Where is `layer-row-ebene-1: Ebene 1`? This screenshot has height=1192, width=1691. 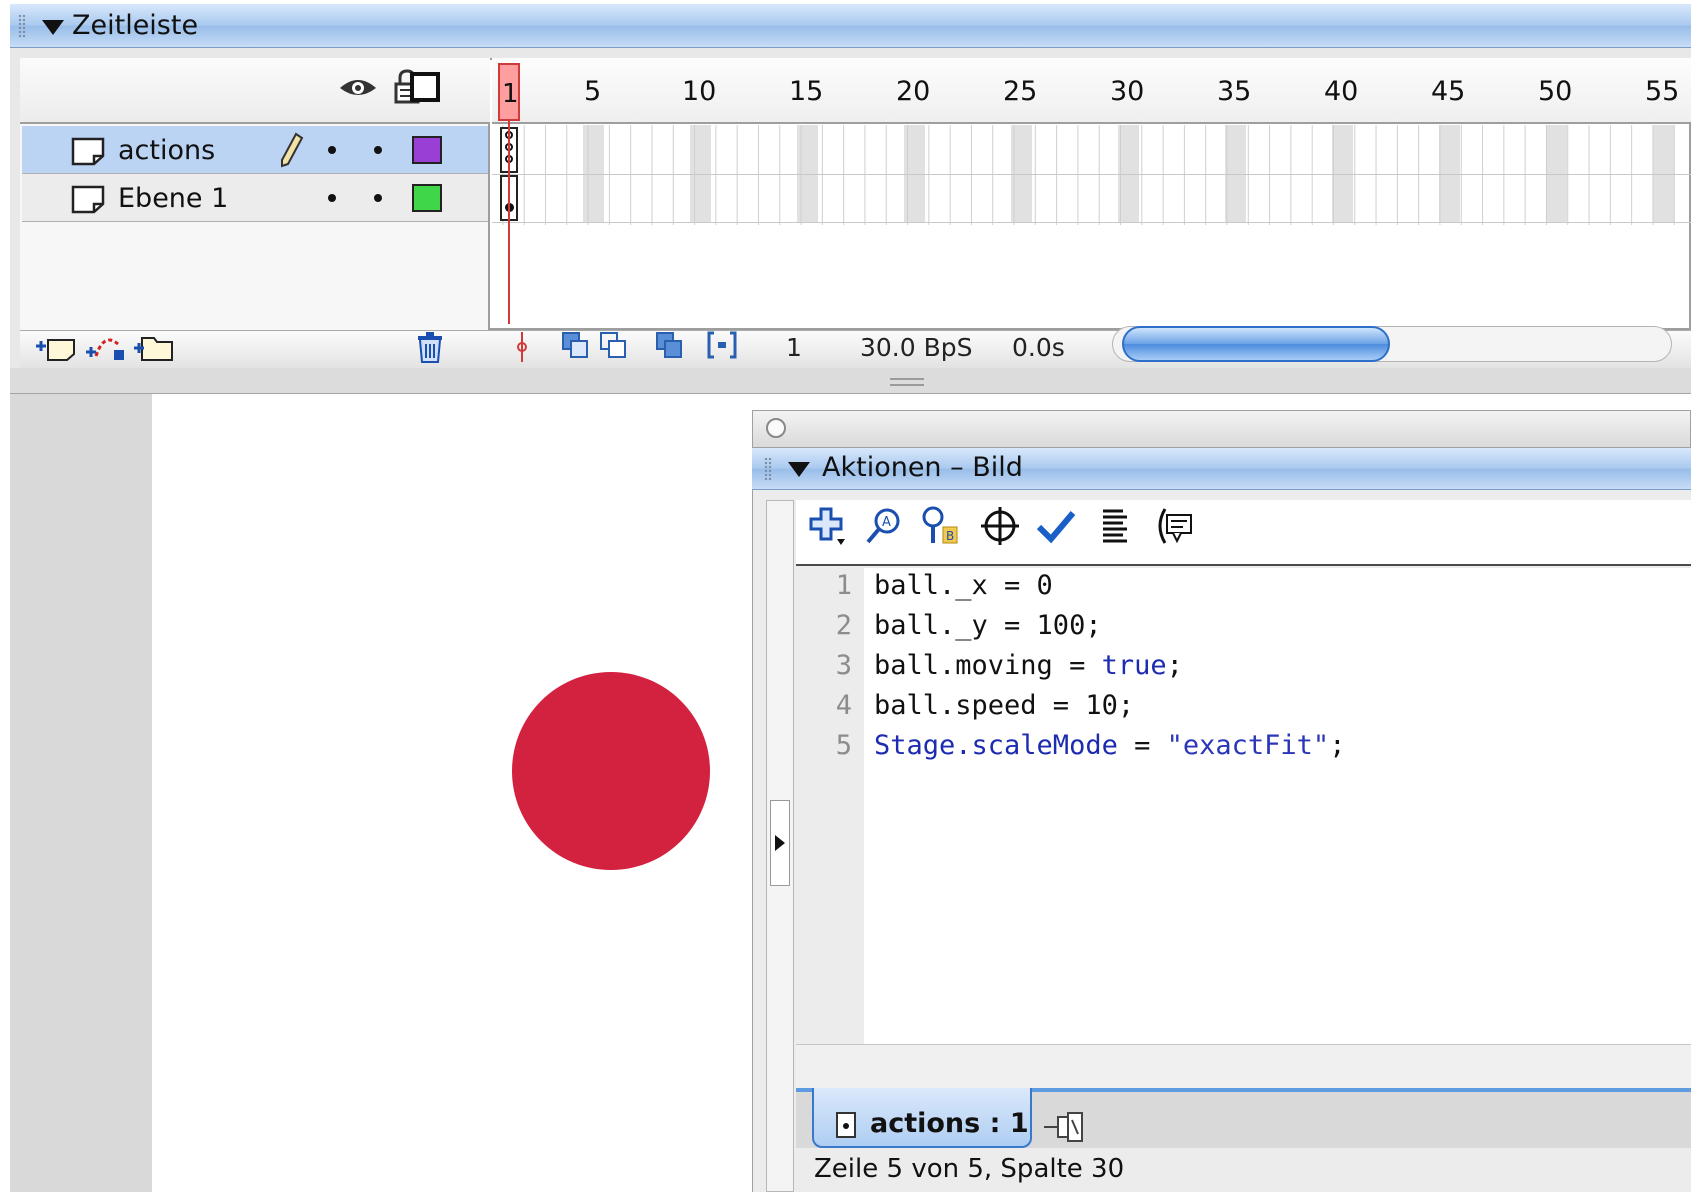
layer-row-ebene-1: Ebene 1 is located at coordinates (255, 198).